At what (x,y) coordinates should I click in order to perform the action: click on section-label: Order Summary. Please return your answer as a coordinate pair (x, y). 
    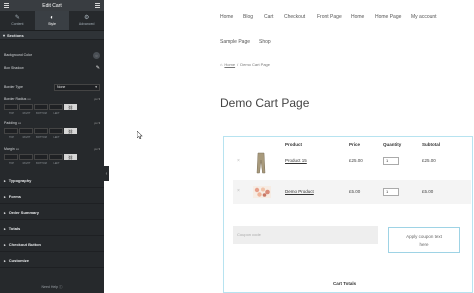
    Looking at the image, I should click on (23, 212).